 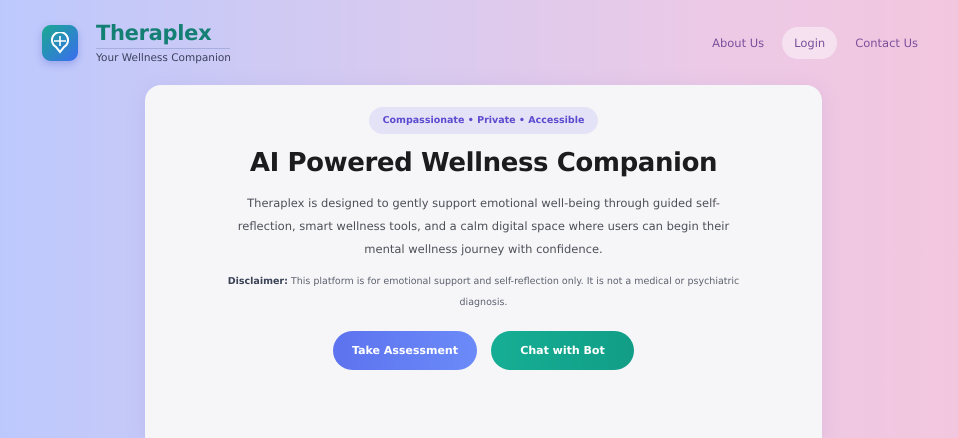 I want to click on tagline-badge: Compassionate • Private • Accessible, so click(x=483, y=120).